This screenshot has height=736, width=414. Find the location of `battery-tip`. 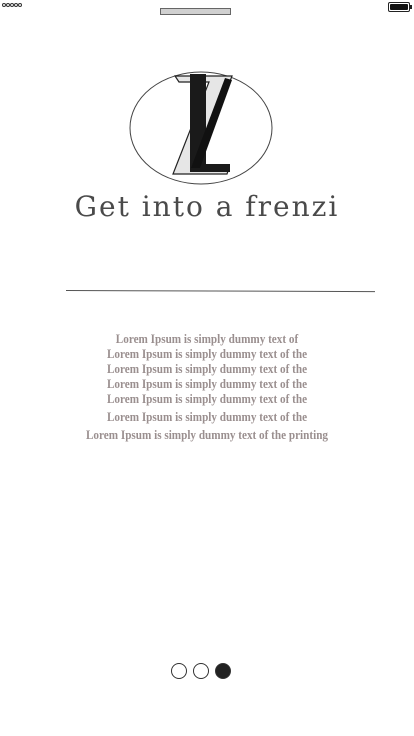

battery-tip is located at coordinates (411, 7).